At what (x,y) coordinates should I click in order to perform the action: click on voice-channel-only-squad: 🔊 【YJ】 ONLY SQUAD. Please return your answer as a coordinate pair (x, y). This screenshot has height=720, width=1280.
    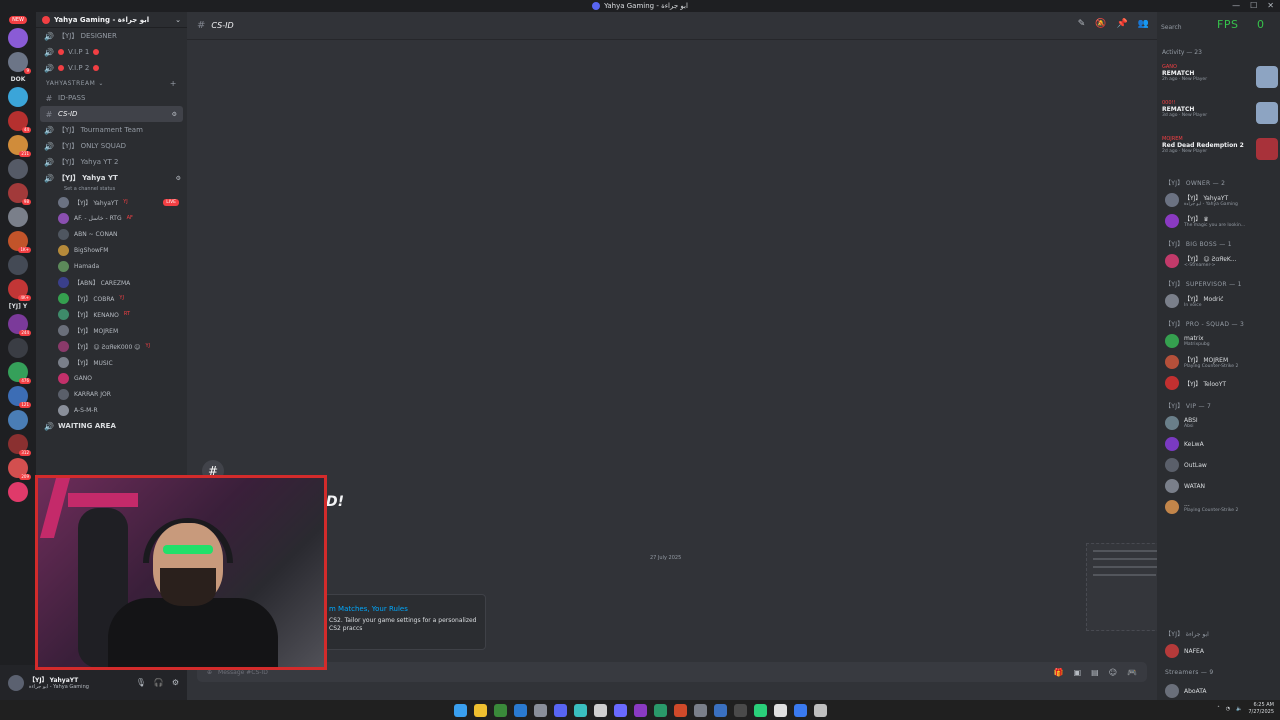
    Looking at the image, I should click on (111, 146).